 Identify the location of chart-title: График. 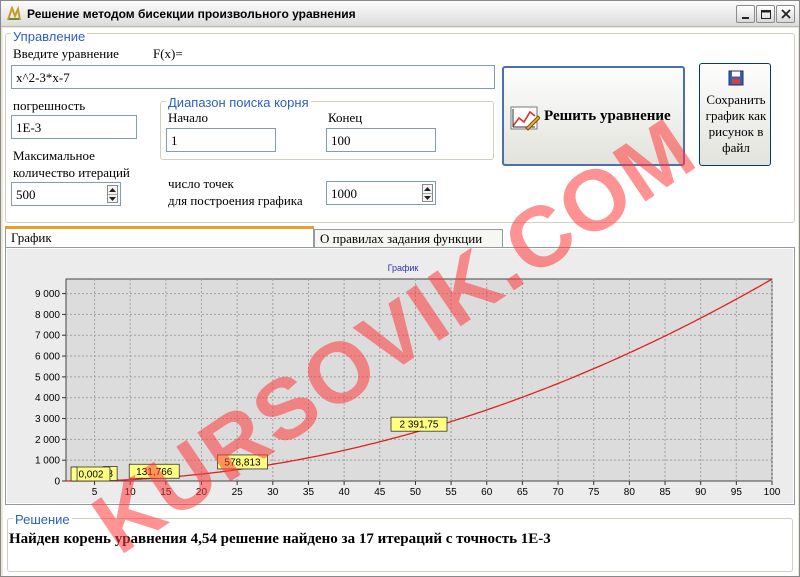
(403, 268).